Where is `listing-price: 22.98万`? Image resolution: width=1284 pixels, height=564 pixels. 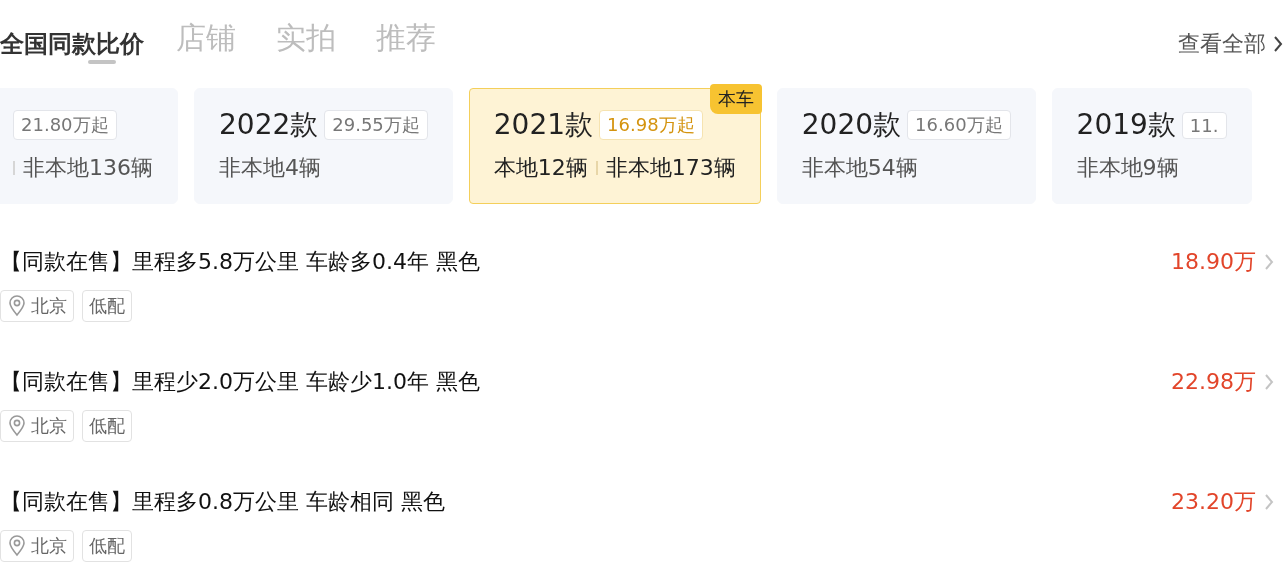 listing-price: 22.98万 is located at coordinates (1213, 382).